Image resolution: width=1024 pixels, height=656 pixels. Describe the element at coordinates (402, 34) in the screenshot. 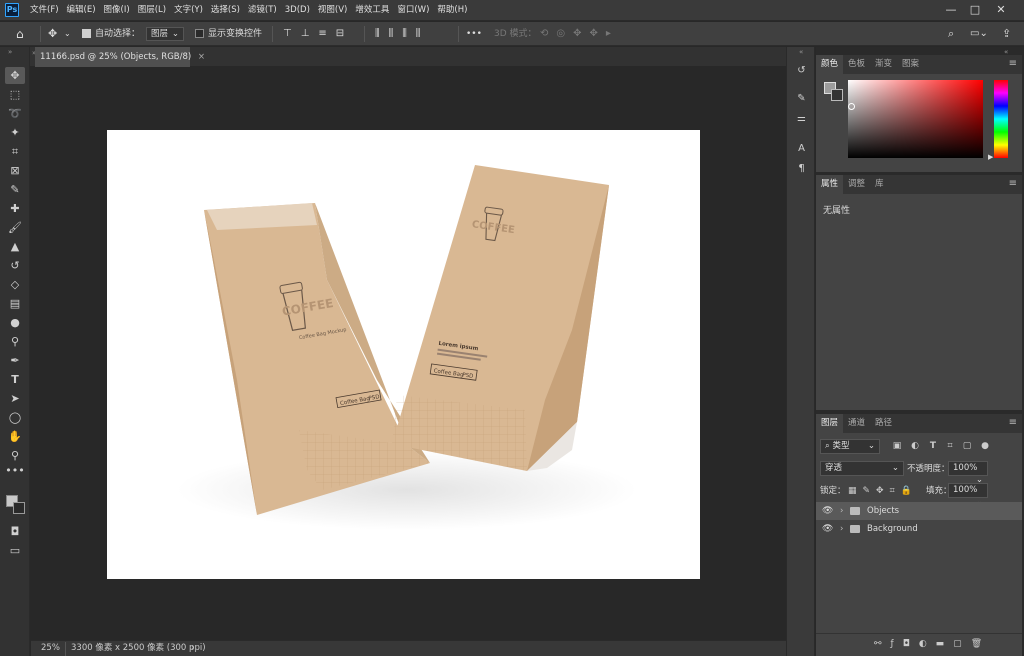

I see `distribute-icons: ⫼⫼⫼⫼` at that location.